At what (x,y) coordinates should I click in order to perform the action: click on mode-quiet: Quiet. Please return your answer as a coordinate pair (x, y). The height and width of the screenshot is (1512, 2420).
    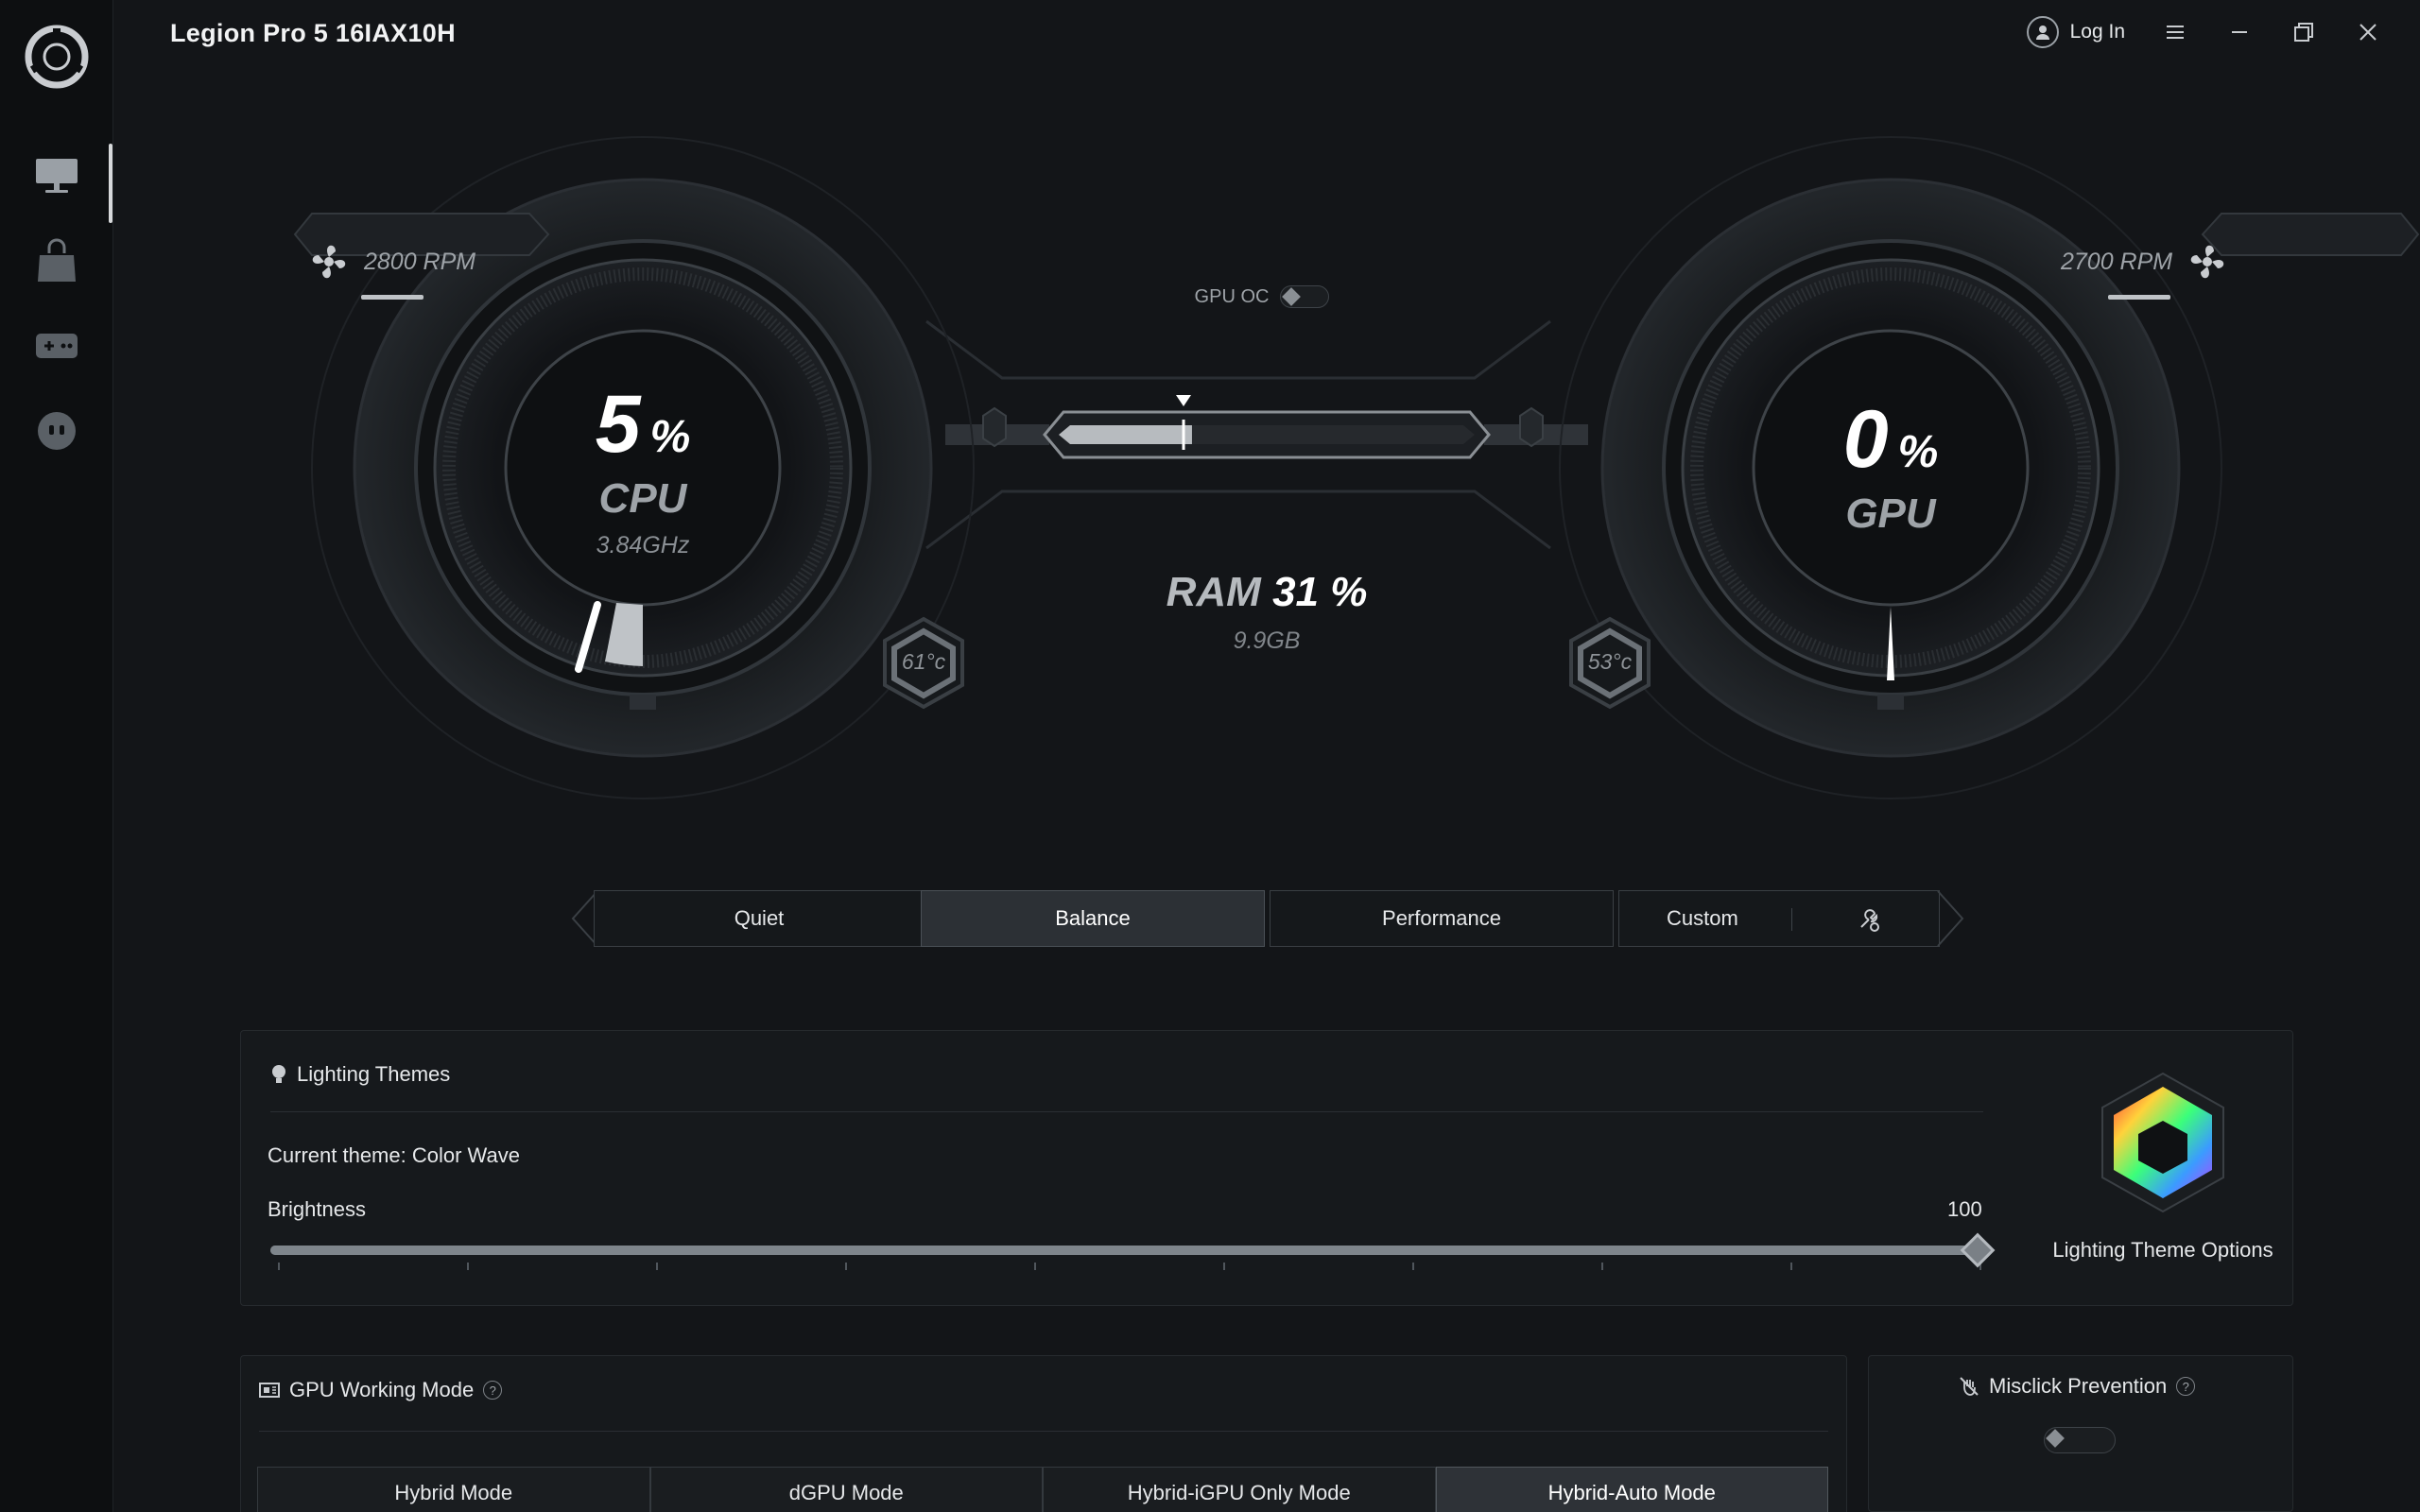
    Looking at the image, I should click on (760, 918).